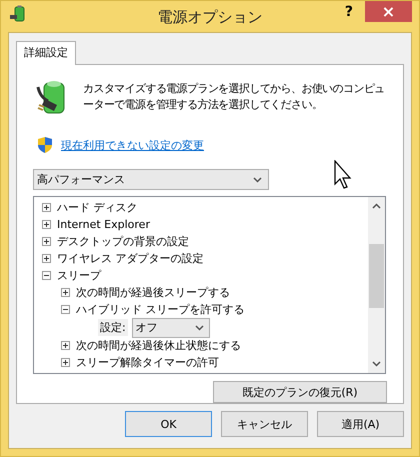  Describe the element at coordinates (147, 362) in the screenshot. I see `tree-item: スリープ解除タイマーの許可` at that location.